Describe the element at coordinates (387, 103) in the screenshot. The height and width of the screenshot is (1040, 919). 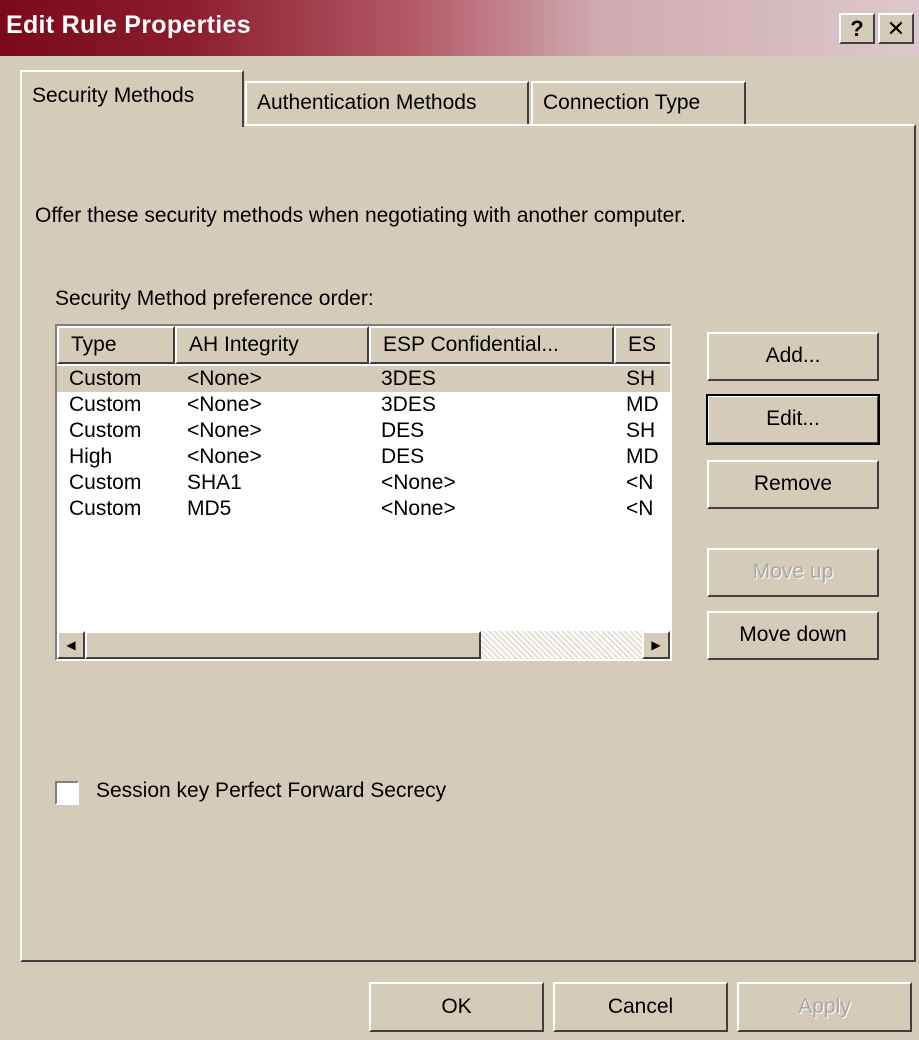
I see `tab-authentication-methods: Authentication Methods` at that location.